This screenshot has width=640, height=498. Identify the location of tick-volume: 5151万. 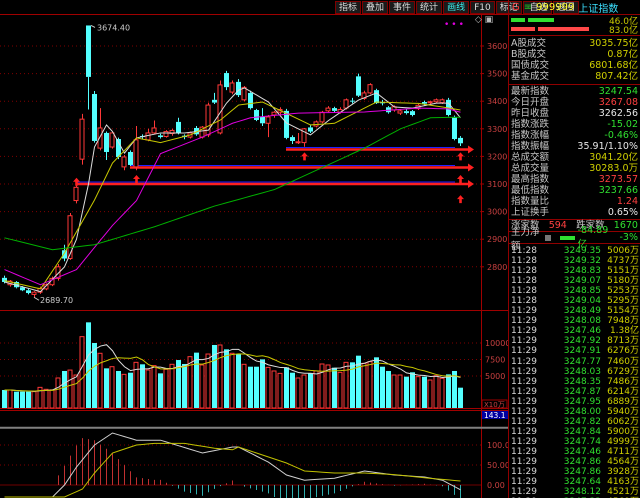
(623, 271).